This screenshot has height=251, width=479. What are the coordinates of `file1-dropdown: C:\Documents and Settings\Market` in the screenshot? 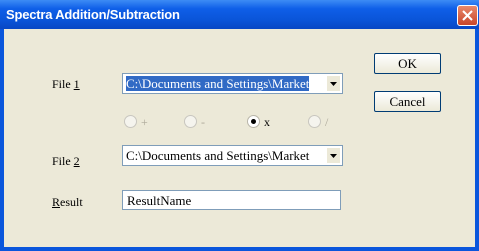 It's located at (232, 83).